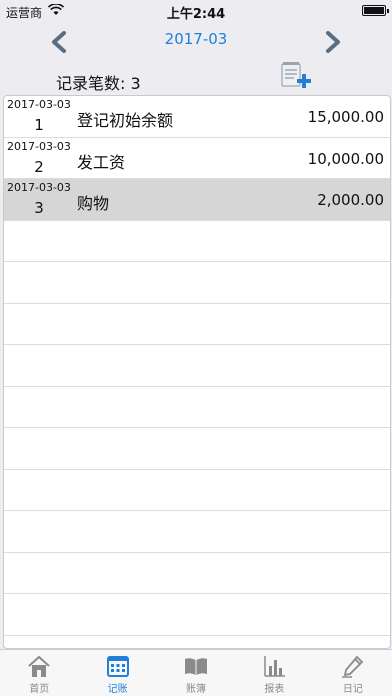  I want to click on battery-icon, so click(375, 10).